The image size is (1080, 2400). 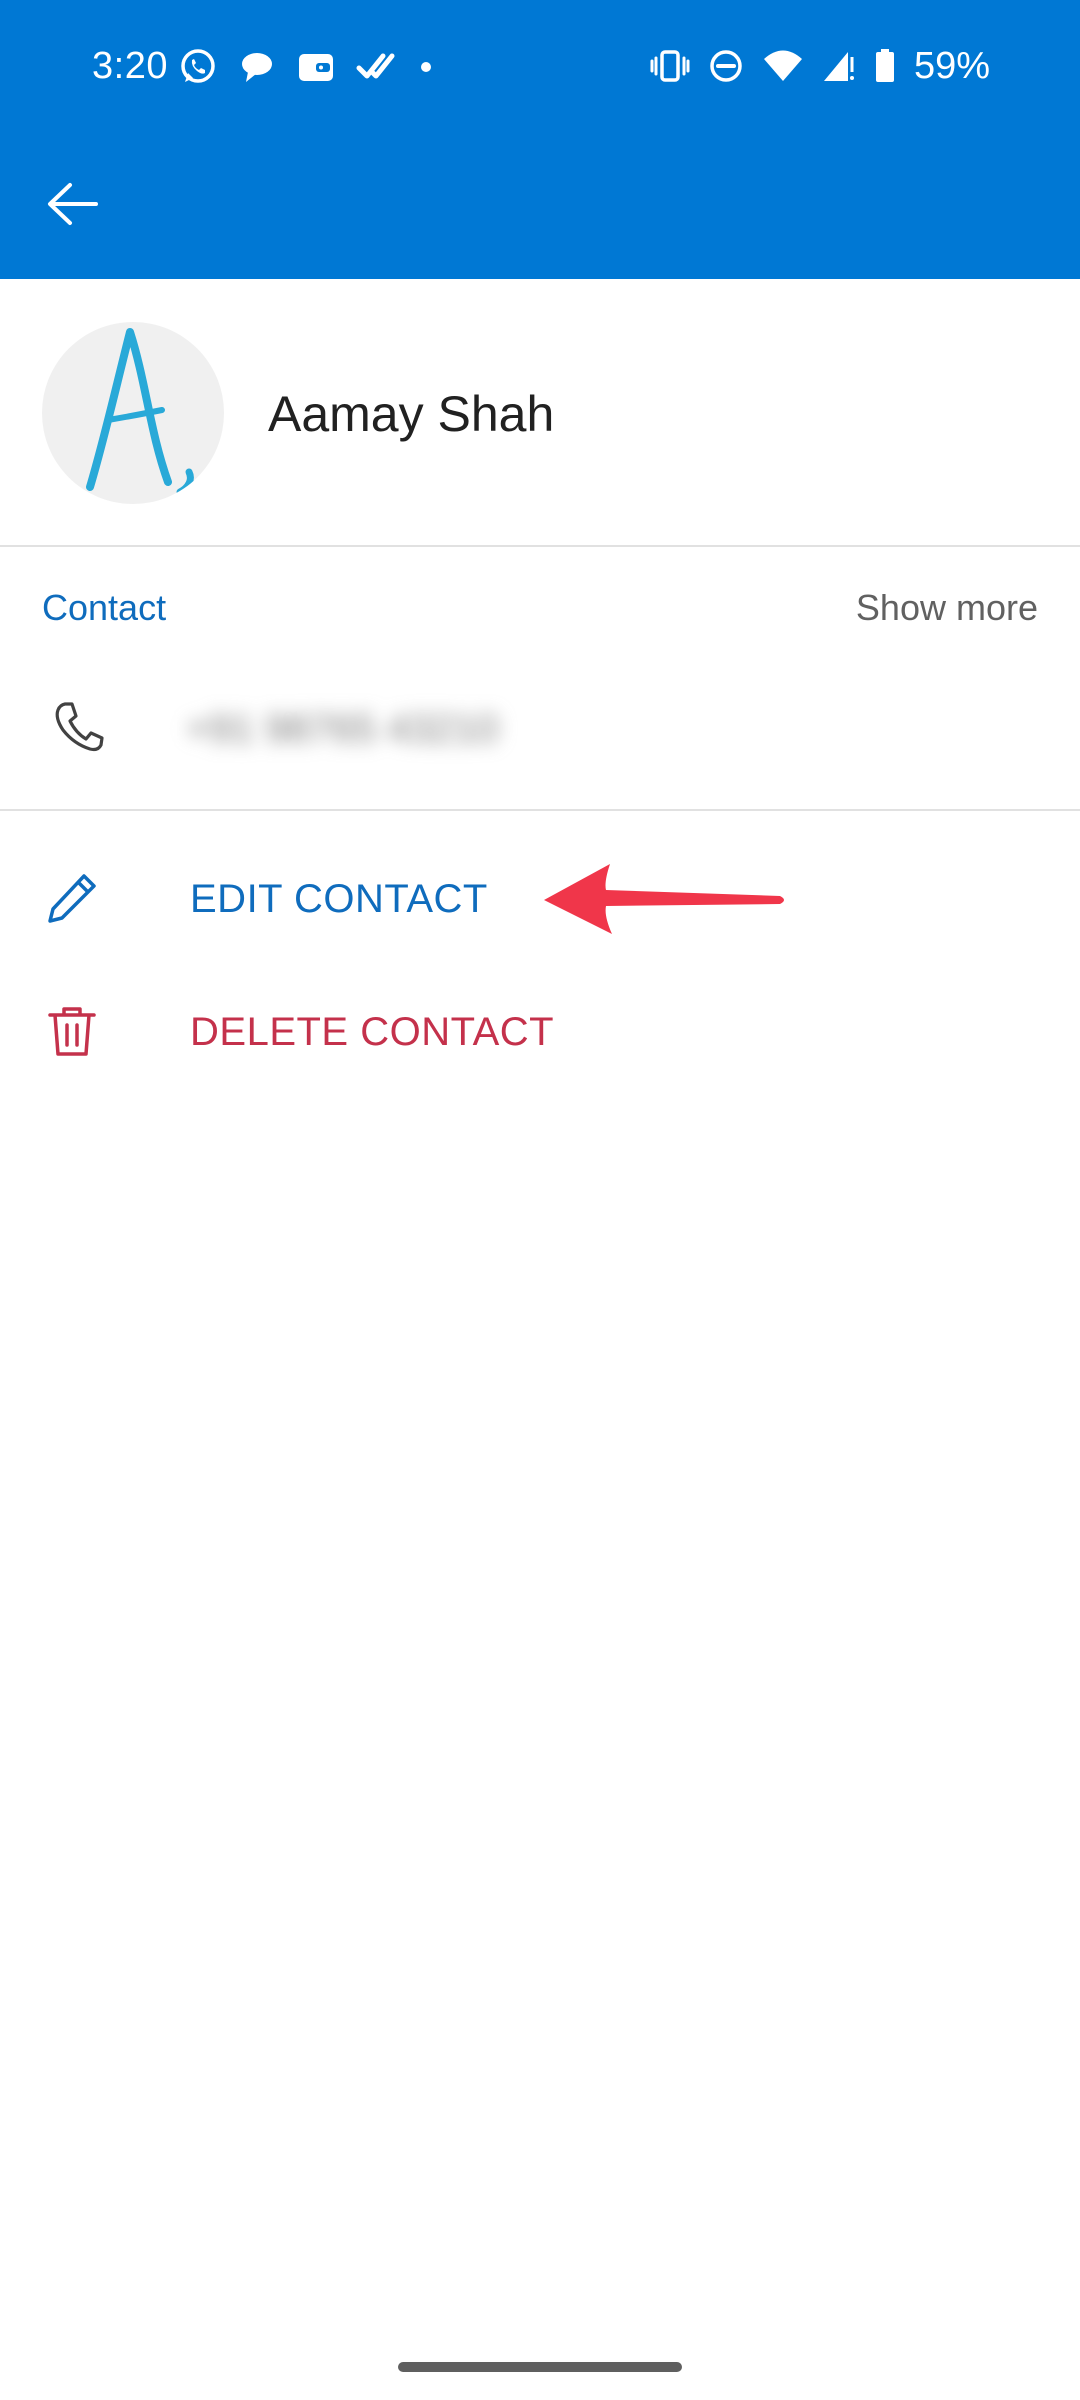 I want to click on back-button, so click(x=72, y=204).